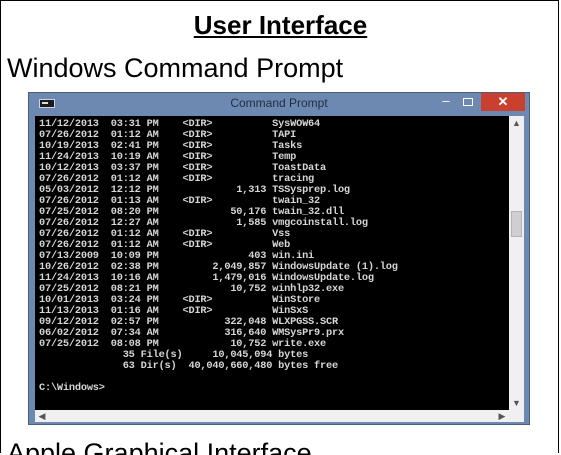 The image size is (561, 455). I want to click on scroll-up-icon: ▲, so click(516, 123).